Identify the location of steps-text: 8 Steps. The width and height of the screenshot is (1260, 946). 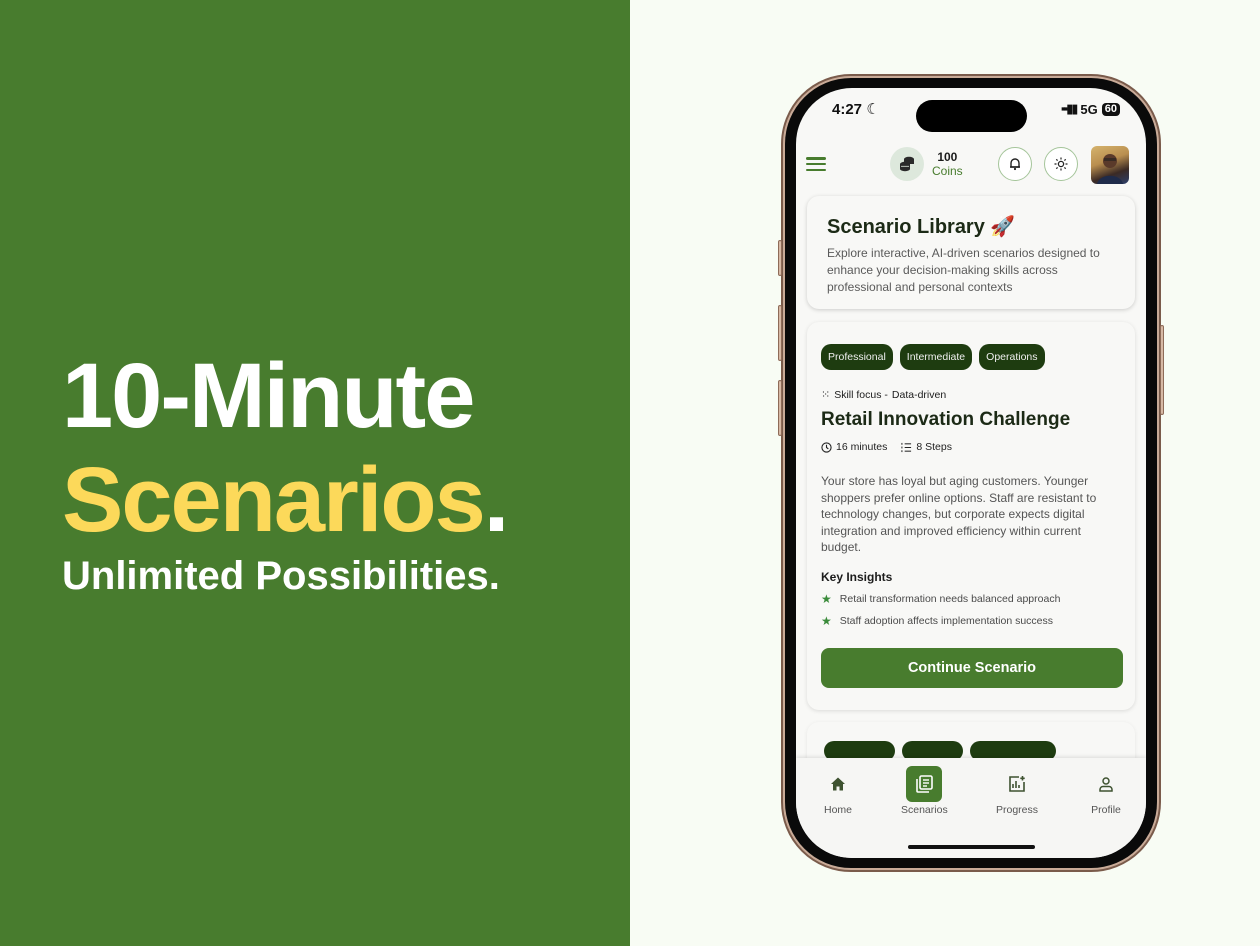
(934, 447).